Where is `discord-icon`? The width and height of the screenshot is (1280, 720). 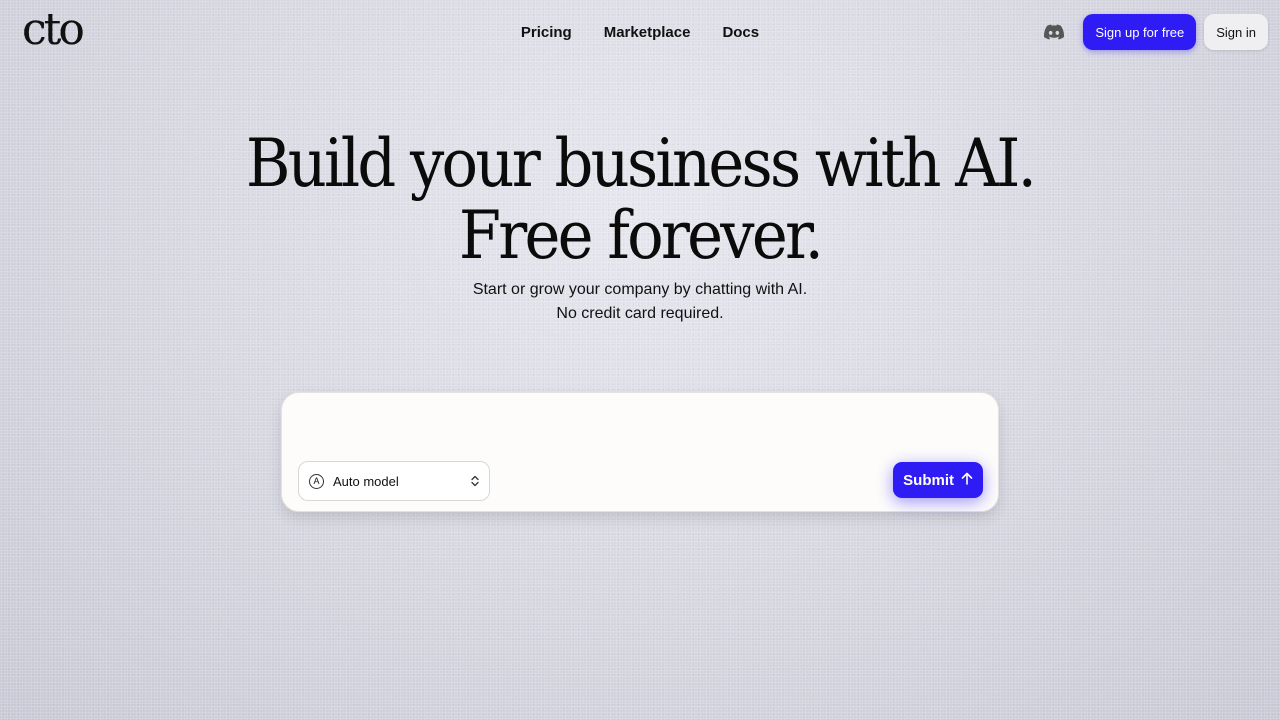 discord-icon is located at coordinates (1054, 32).